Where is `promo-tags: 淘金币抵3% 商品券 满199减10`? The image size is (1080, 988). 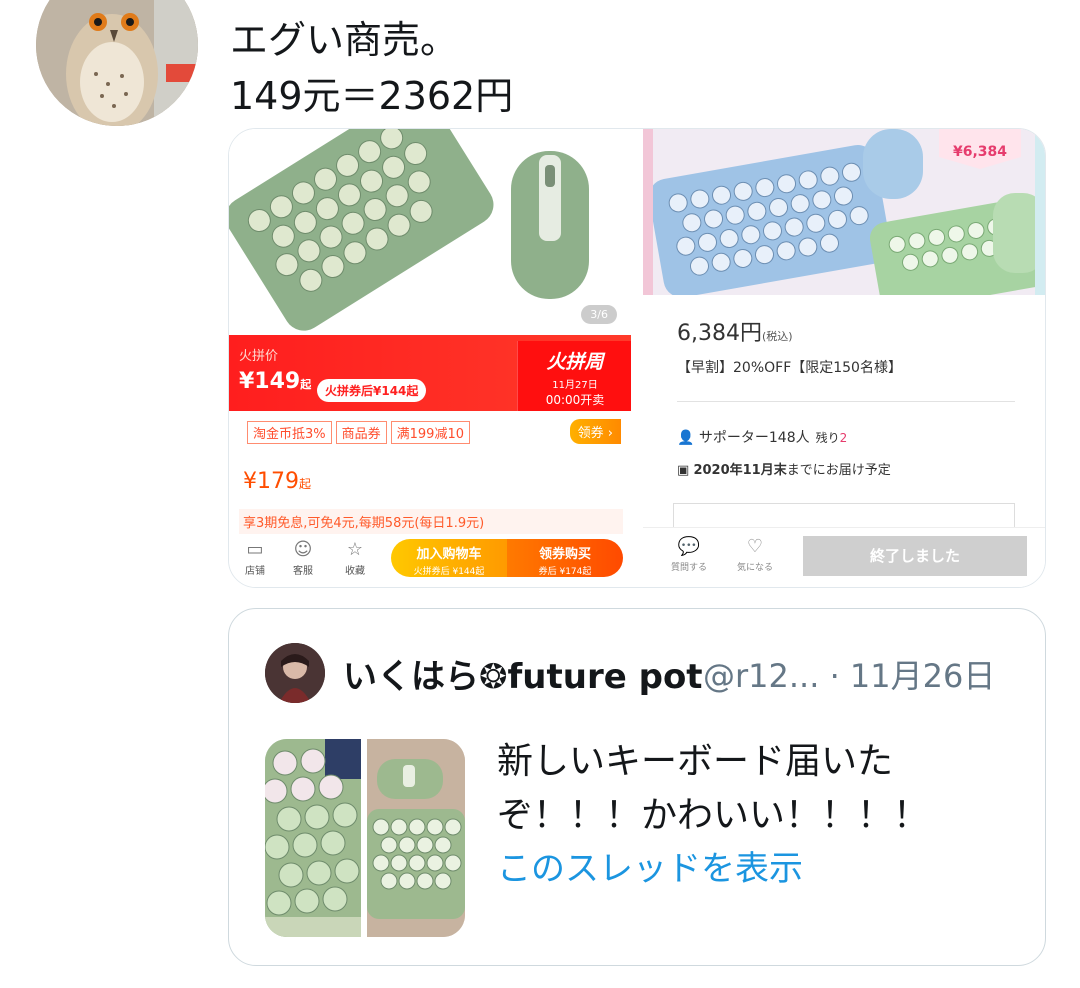
promo-tags: 淘金币抵3% 商品券 满199减10 is located at coordinates (360, 432).